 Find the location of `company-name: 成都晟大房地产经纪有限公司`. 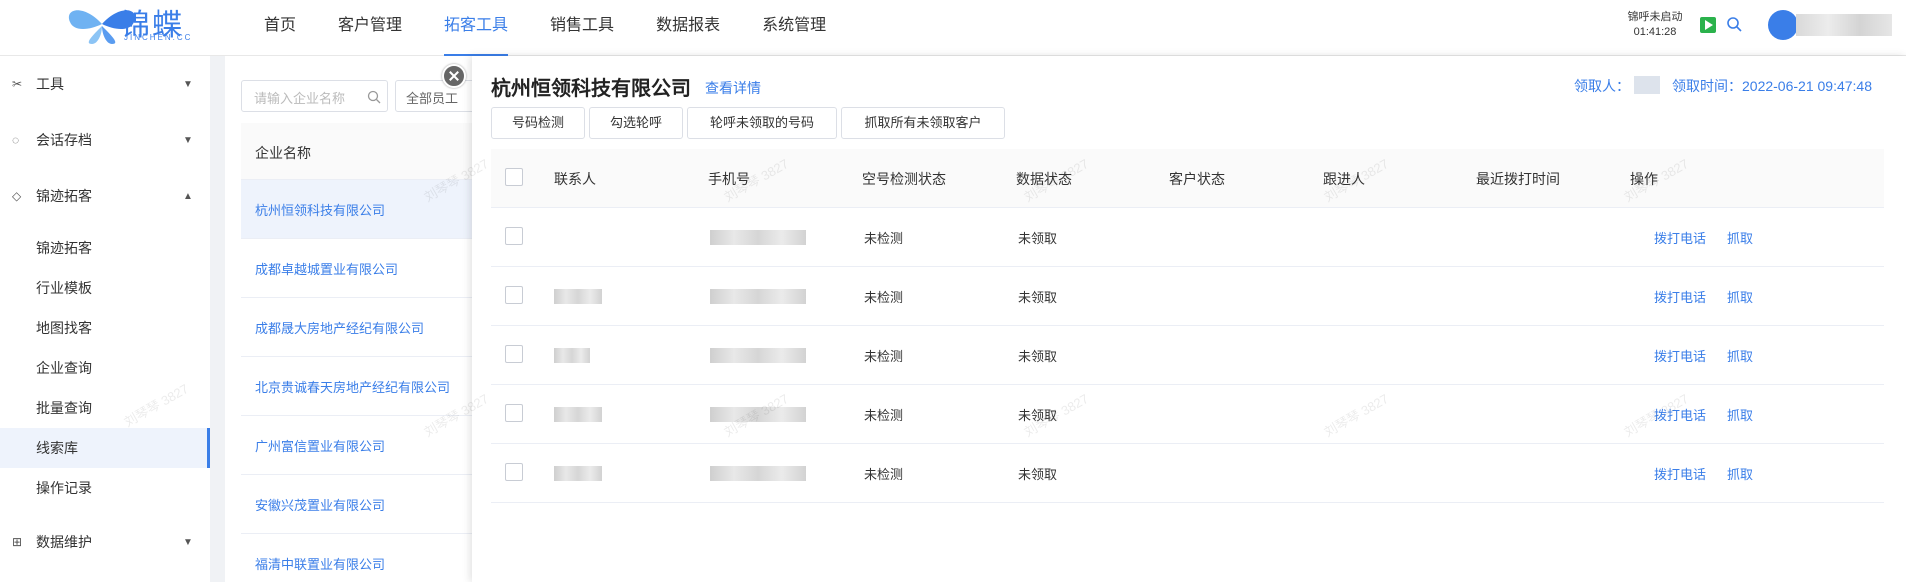

company-name: 成都晟大房地产经纪有限公司 is located at coordinates (339, 327).